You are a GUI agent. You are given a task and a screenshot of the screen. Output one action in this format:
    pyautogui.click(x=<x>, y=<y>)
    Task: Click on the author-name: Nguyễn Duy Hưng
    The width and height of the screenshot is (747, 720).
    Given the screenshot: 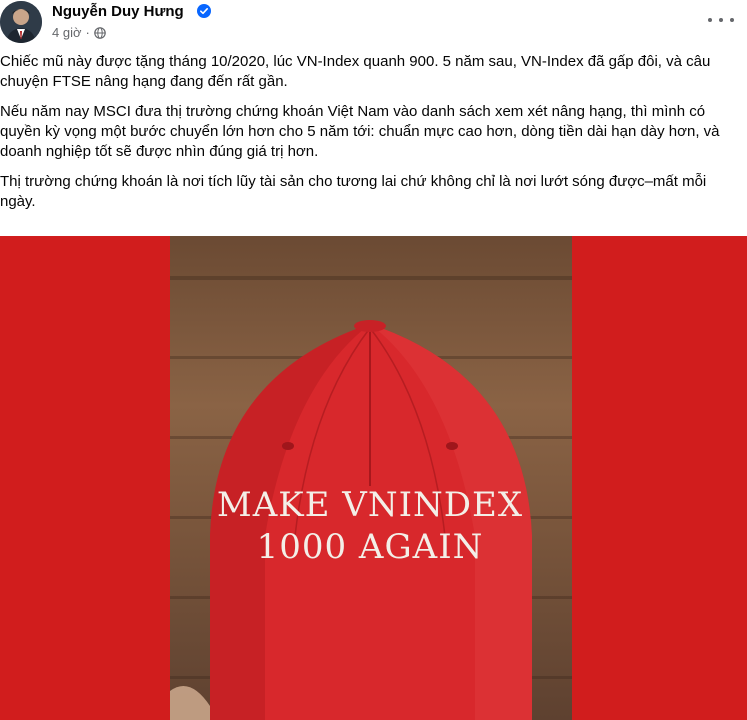 What is the action you would take?
    pyautogui.click(x=118, y=11)
    